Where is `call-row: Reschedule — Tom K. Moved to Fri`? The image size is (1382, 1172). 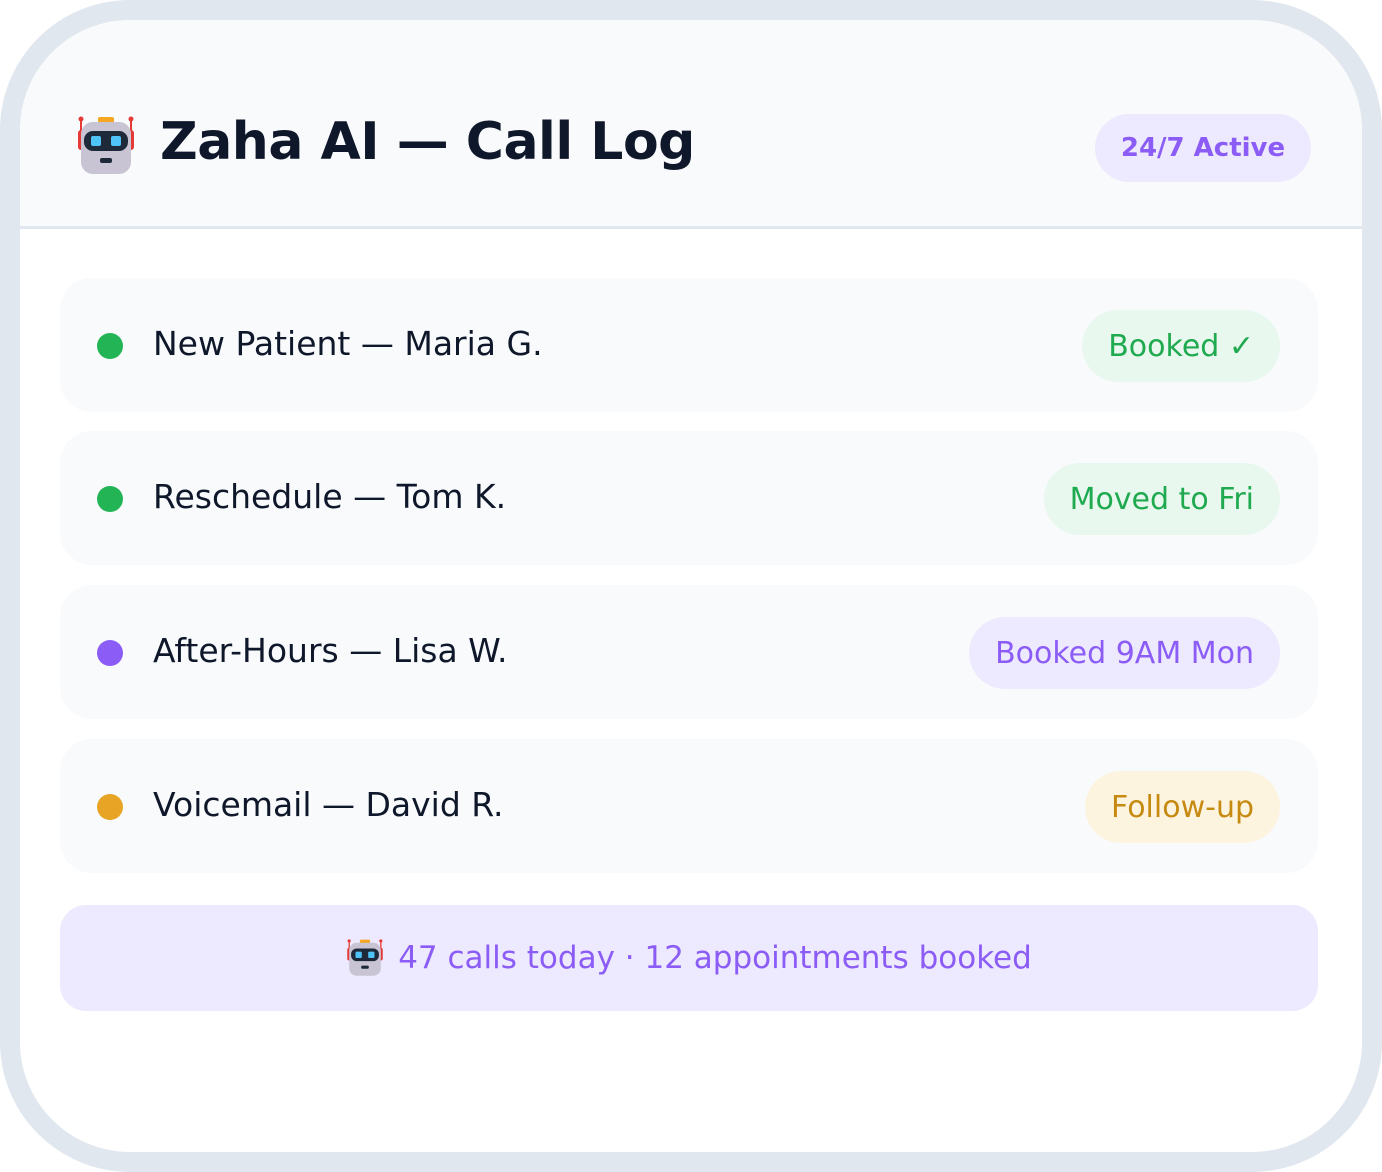 call-row: Reschedule — Tom K. Moved to Fri is located at coordinates (689, 498).